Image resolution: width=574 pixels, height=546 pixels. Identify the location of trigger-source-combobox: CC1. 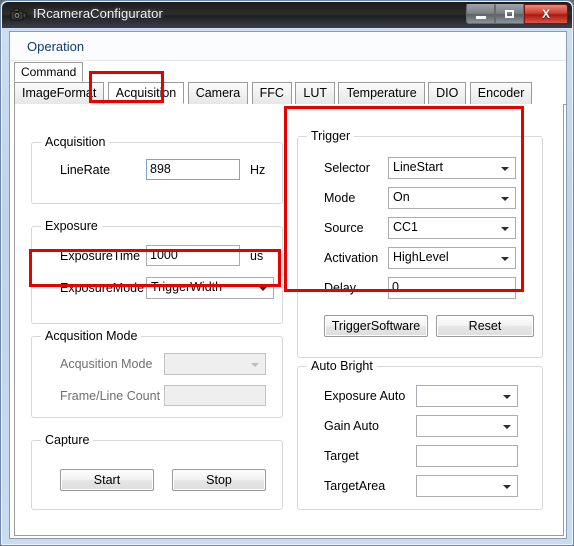
(452, 228).